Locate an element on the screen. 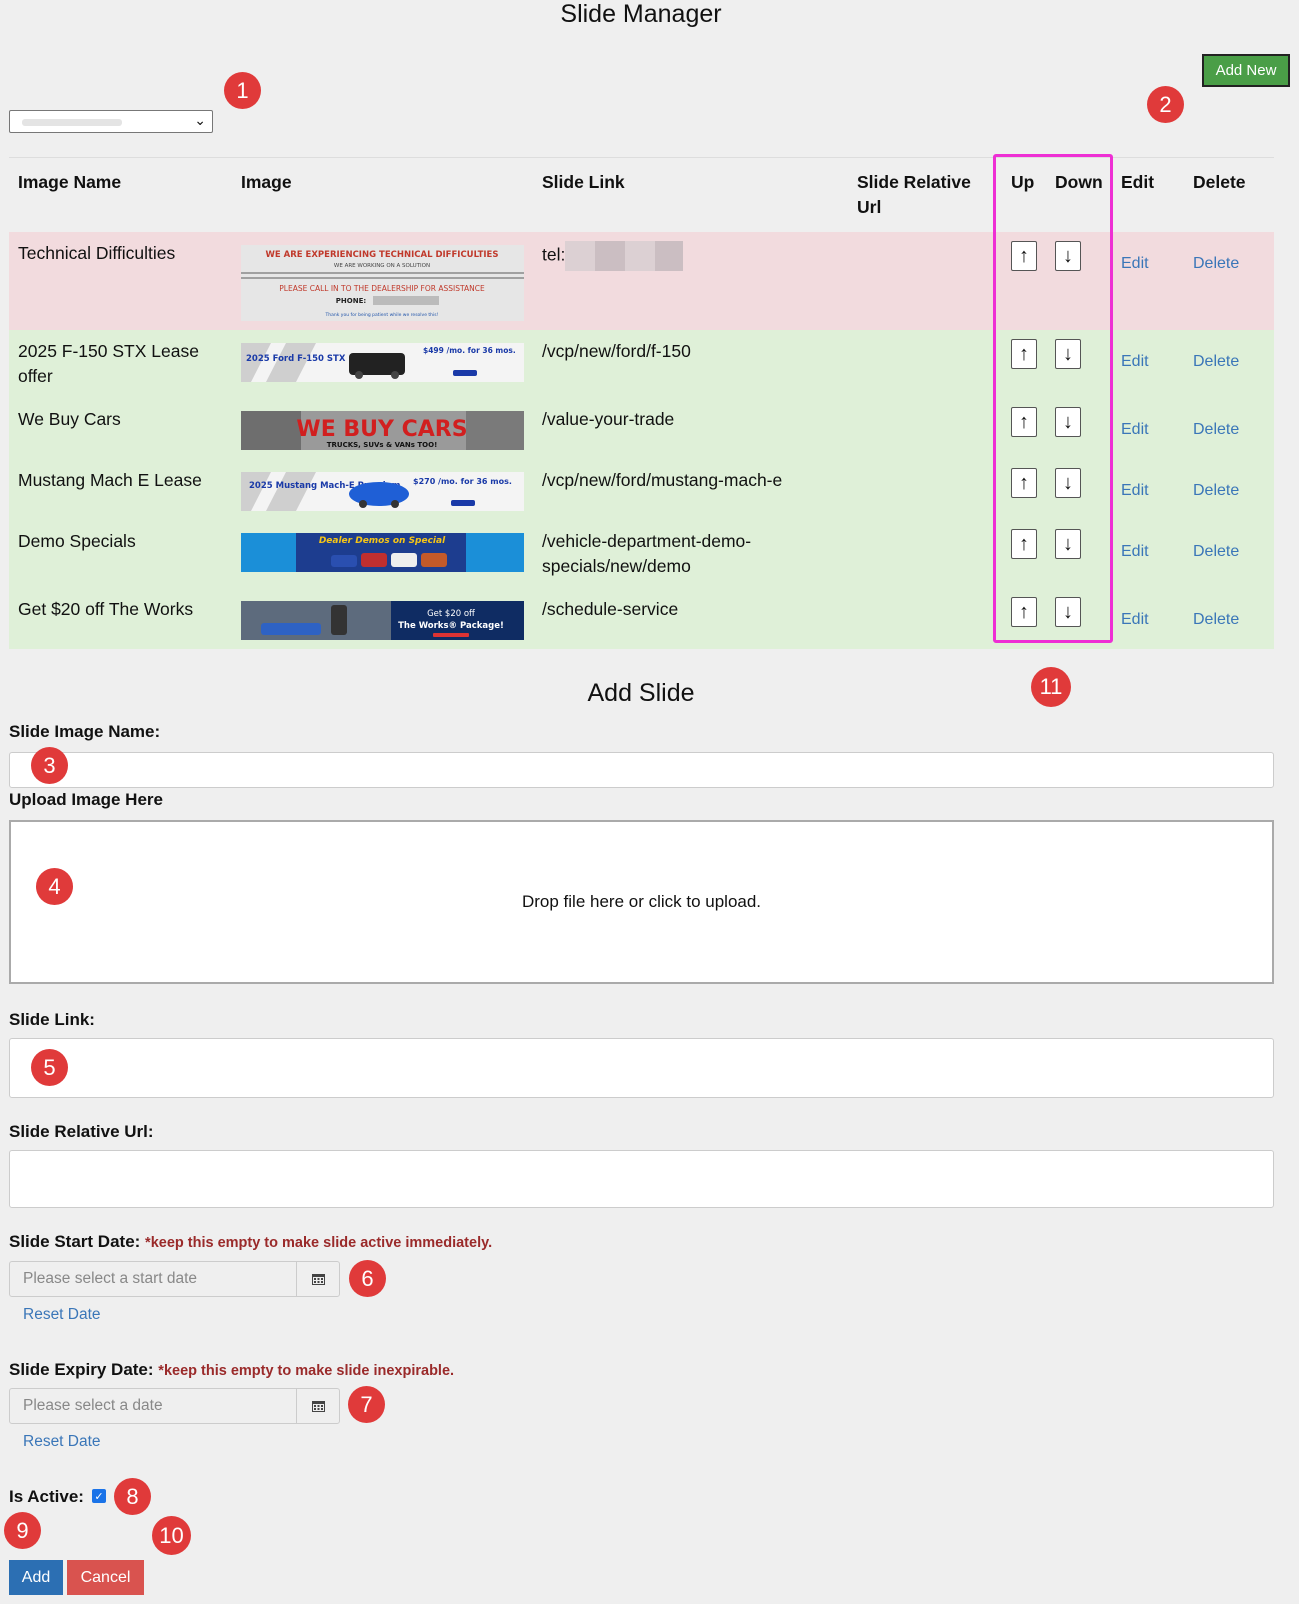 This screenshot has width=1299, height=1604. image-name: Technical Difficulties is located at coordinates (120, 281).